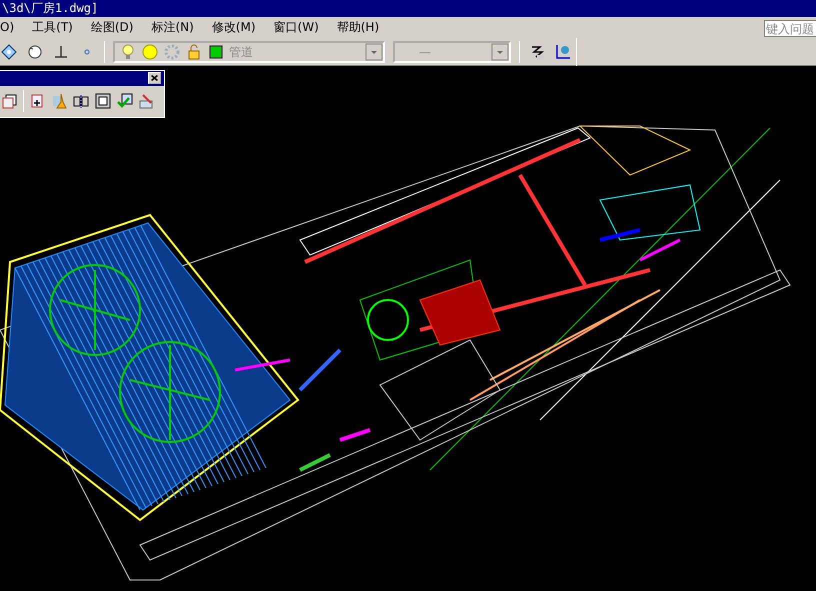 Image resolution: width=816 pixels, height=591 pixels. I want to click on close-icon, so click(154, 78).